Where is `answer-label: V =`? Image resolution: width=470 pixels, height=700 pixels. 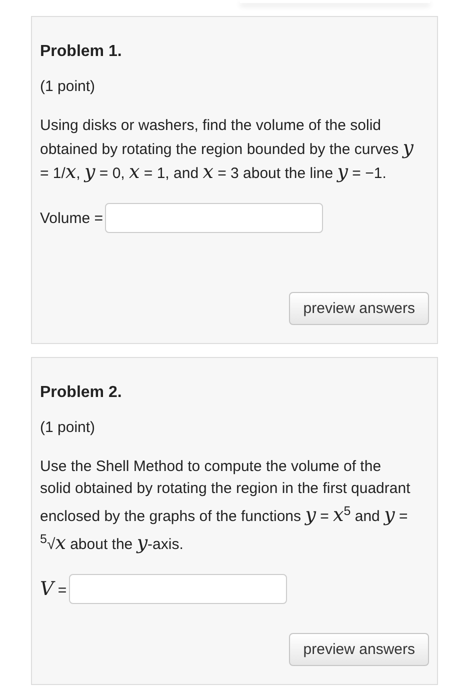
answer-label: V = is located at coordinates (53, 589).